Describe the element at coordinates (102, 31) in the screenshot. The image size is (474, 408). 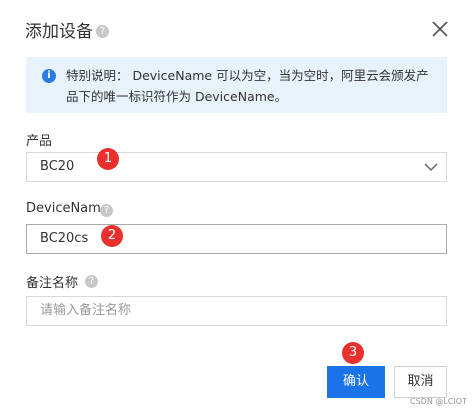
I see `title-help-icon: ?` at that location.